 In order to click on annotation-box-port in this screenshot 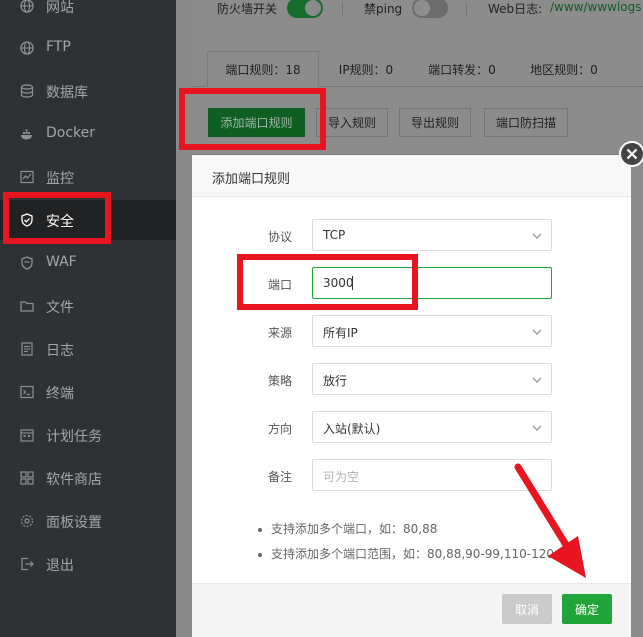, I will do `click(327, 282)`.